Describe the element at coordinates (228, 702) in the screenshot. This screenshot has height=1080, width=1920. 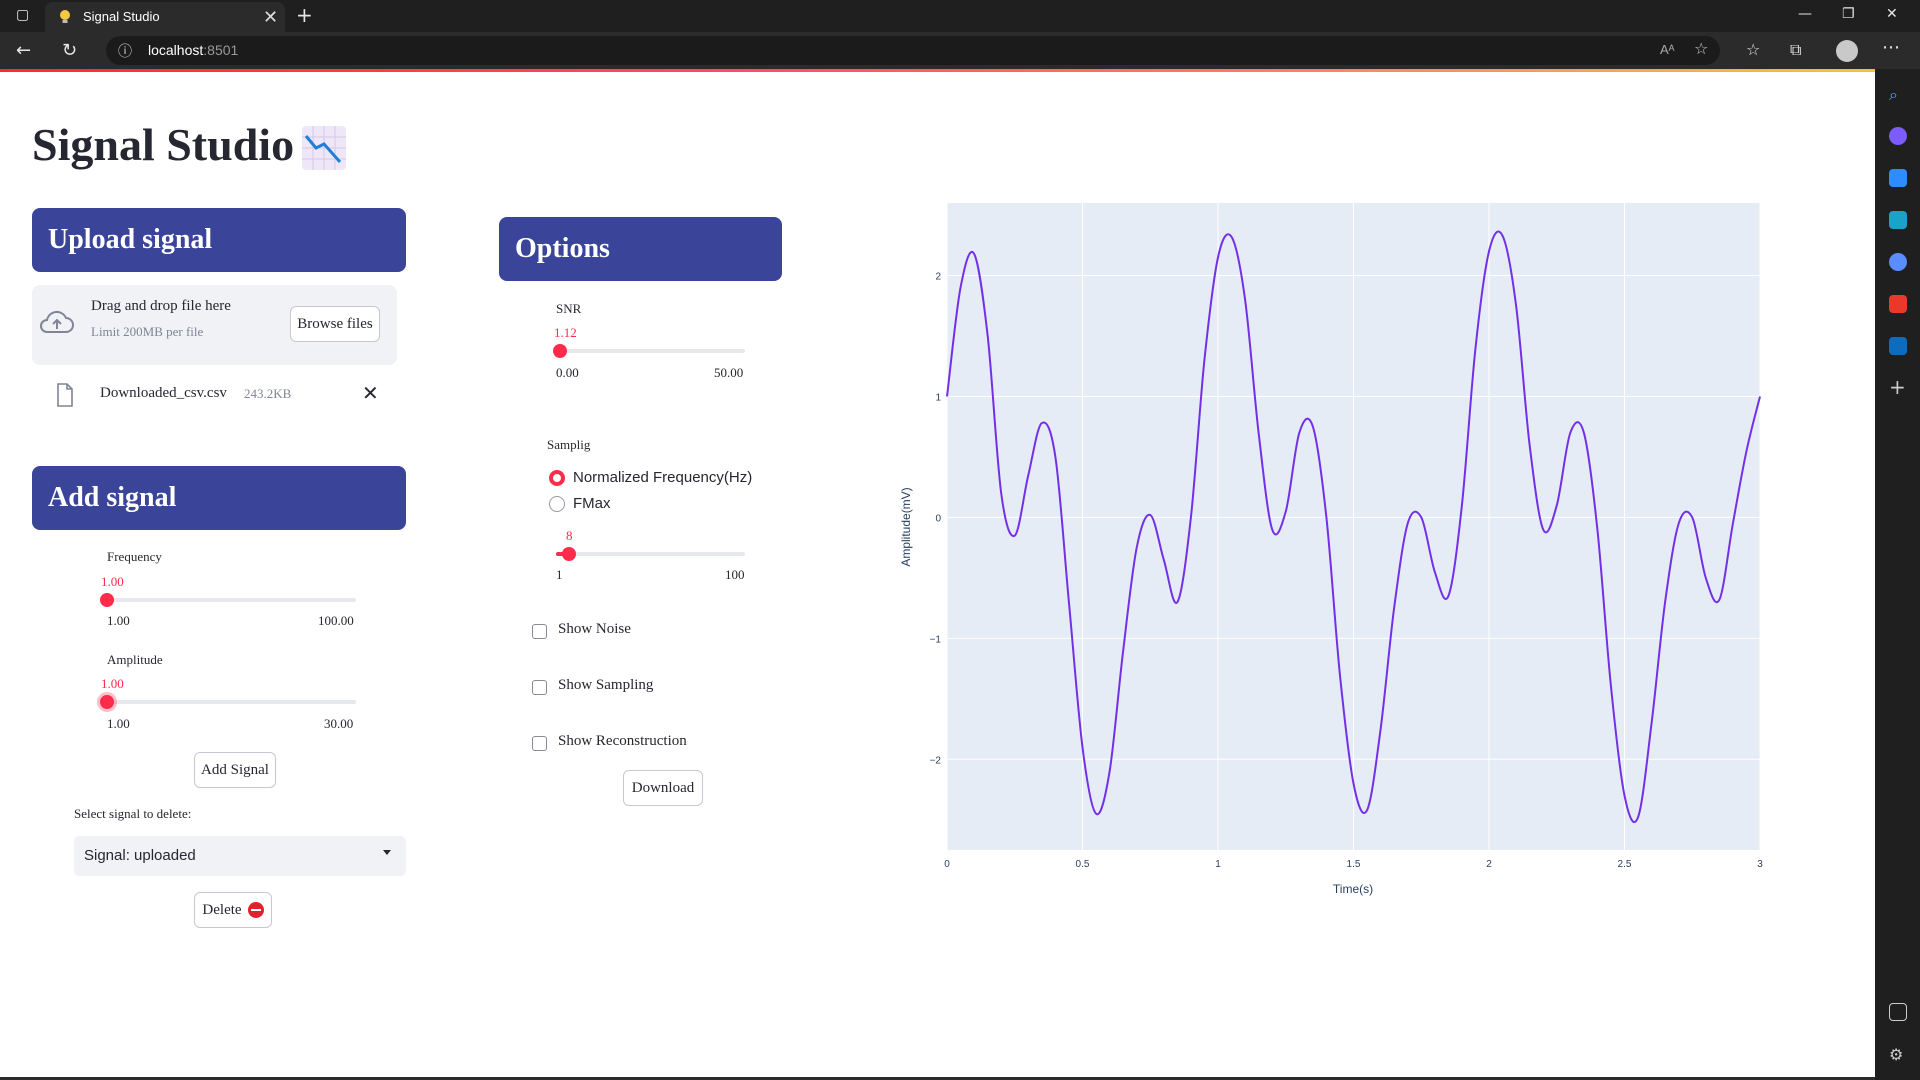
I see `amplitude-slider` at that location.